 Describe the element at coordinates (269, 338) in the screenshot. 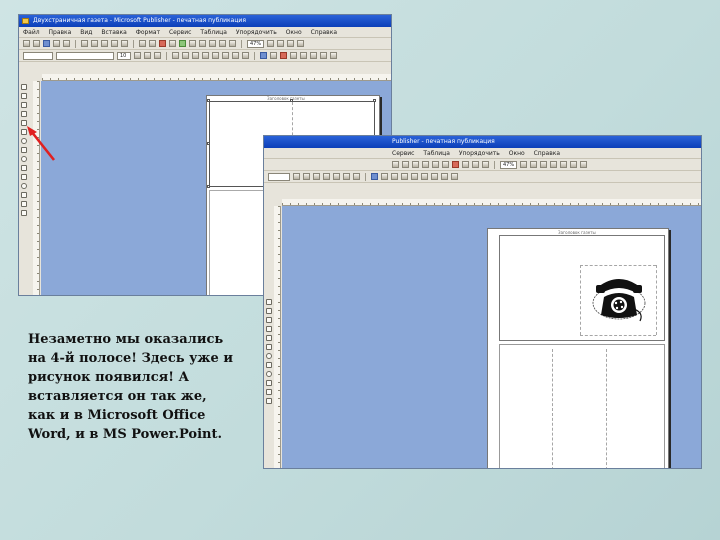

I see `picture-frame-icon` at that location.